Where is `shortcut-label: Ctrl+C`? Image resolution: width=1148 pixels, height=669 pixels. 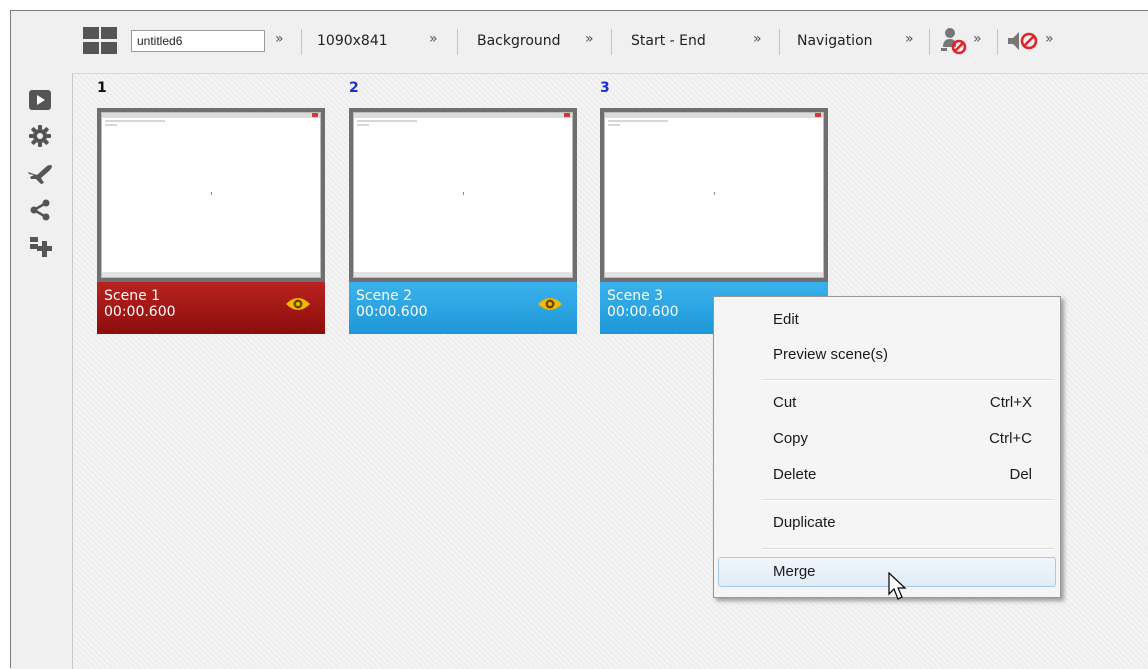 shortcut-label: Ctrl+C is located at coordinates (1010, 438).